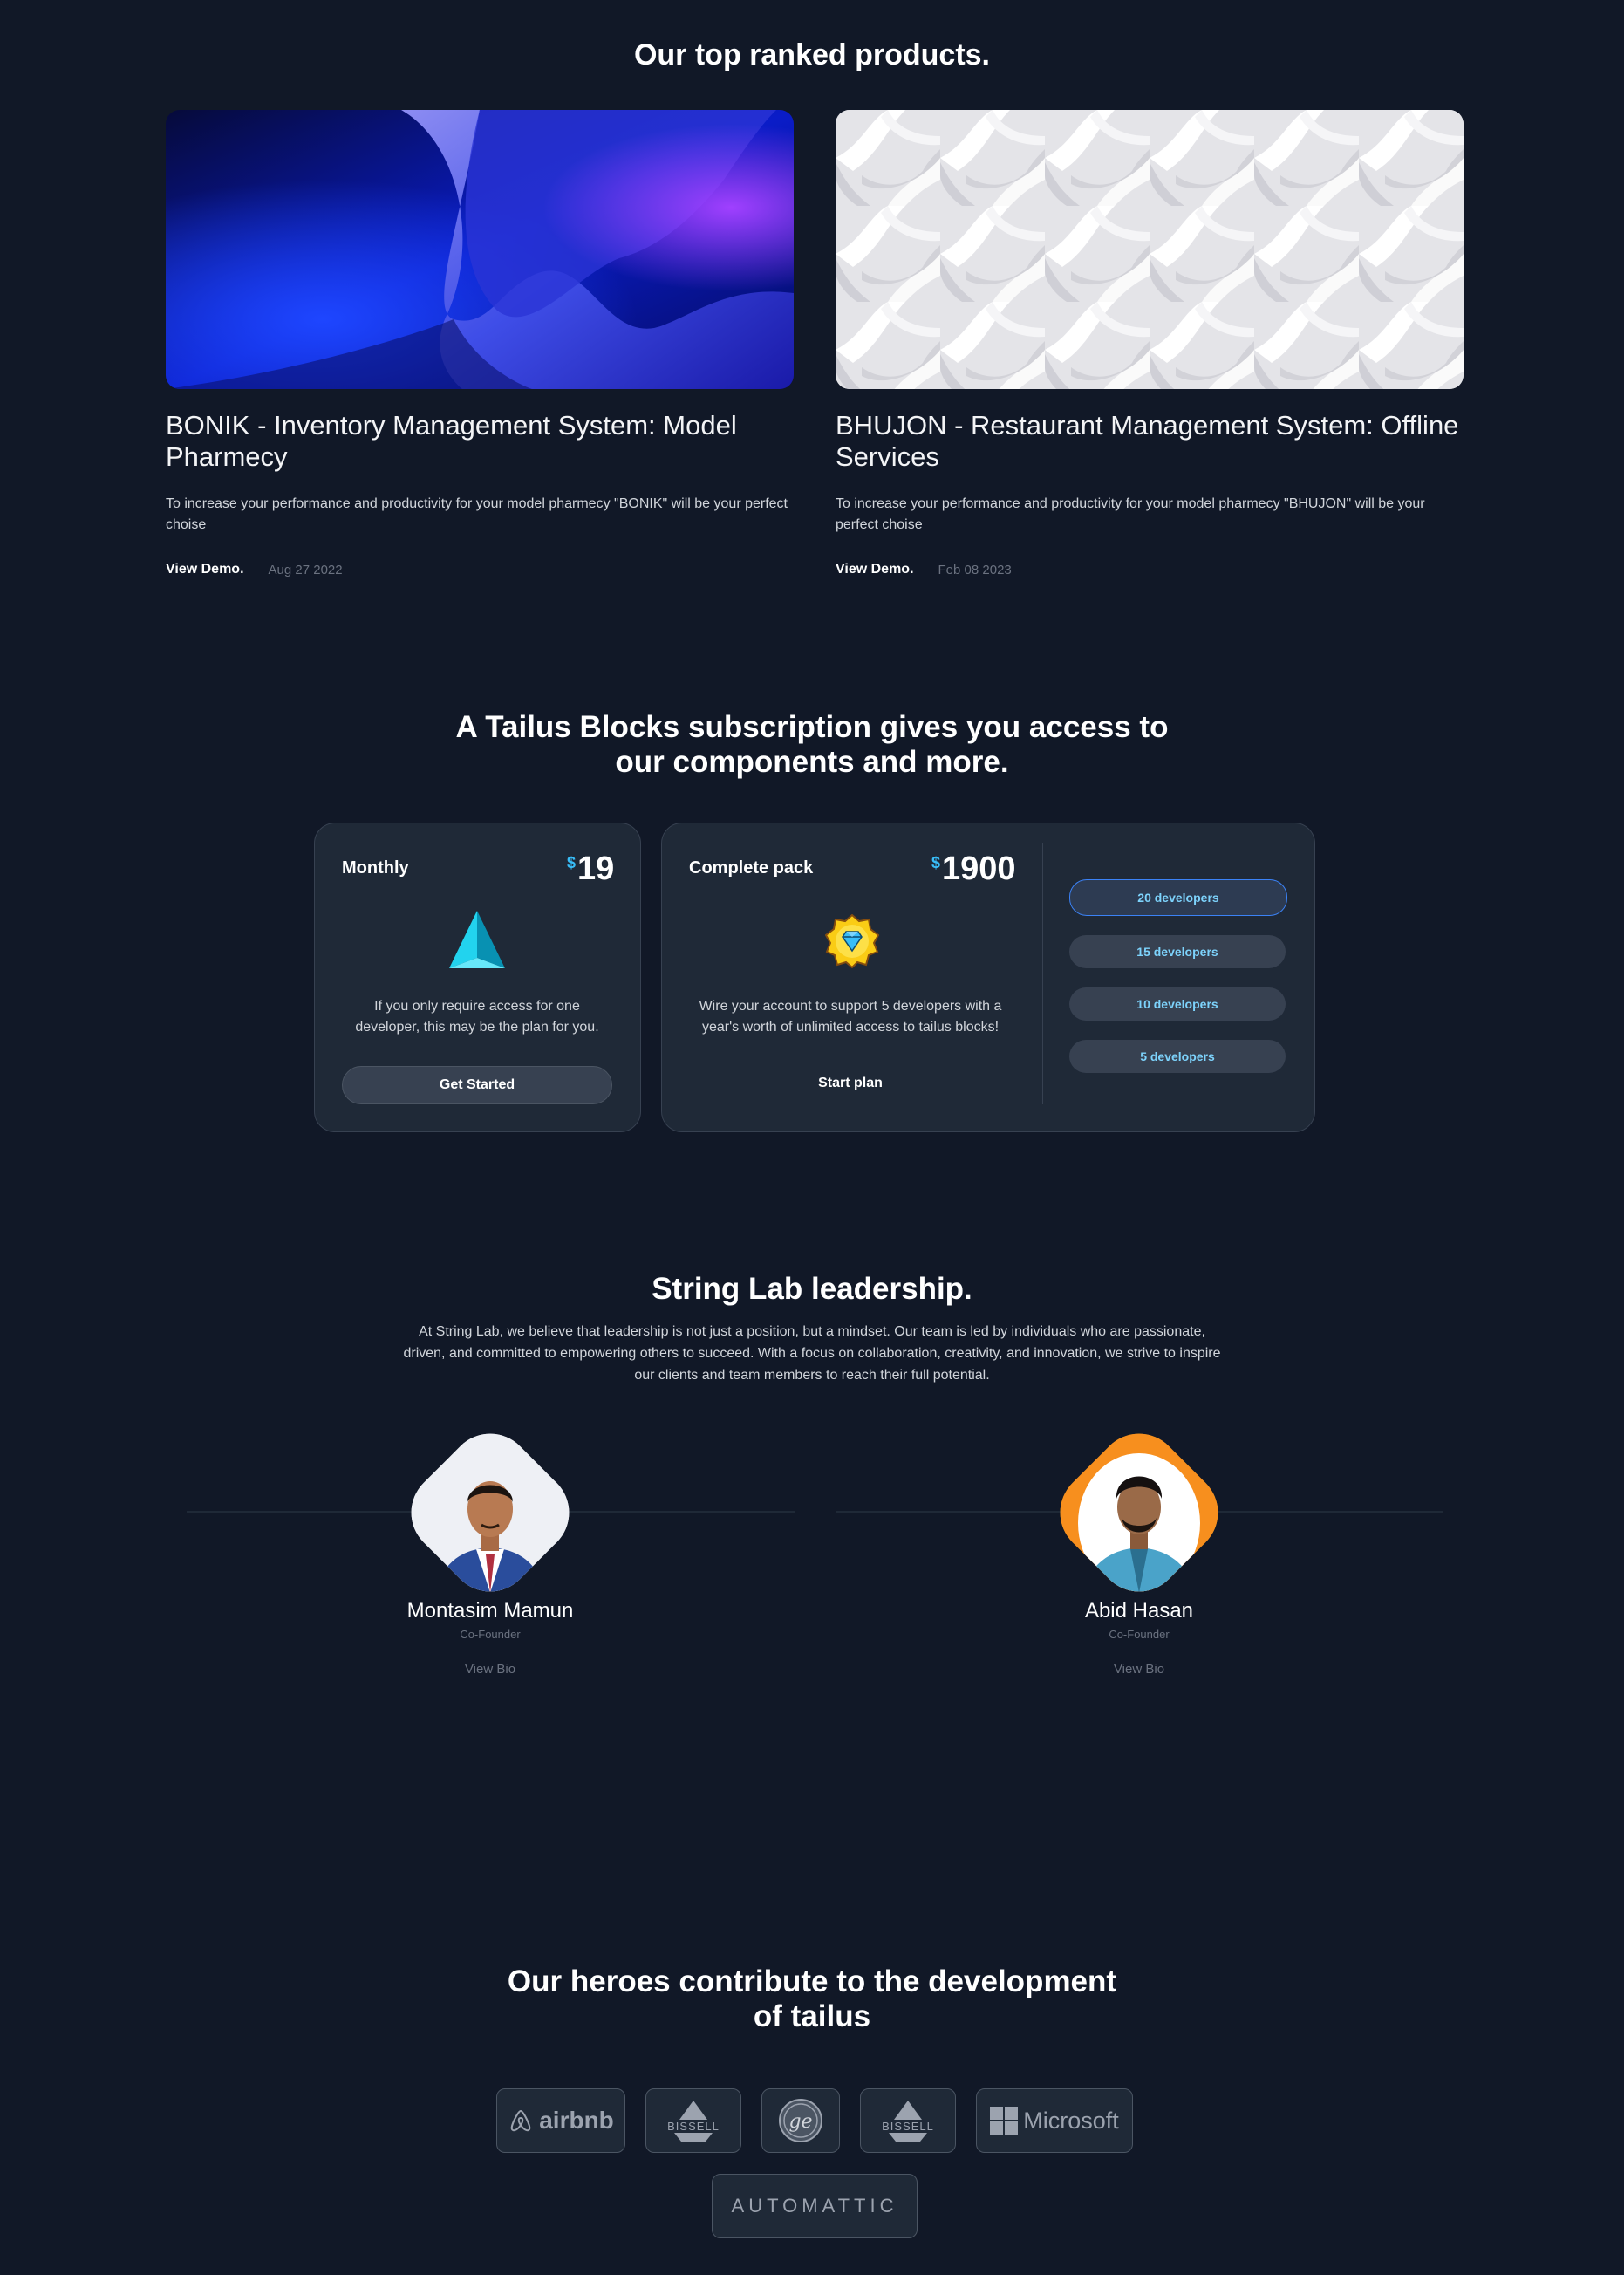  I want to click on plan-name-complete: Complete pack, so click(751, 868).